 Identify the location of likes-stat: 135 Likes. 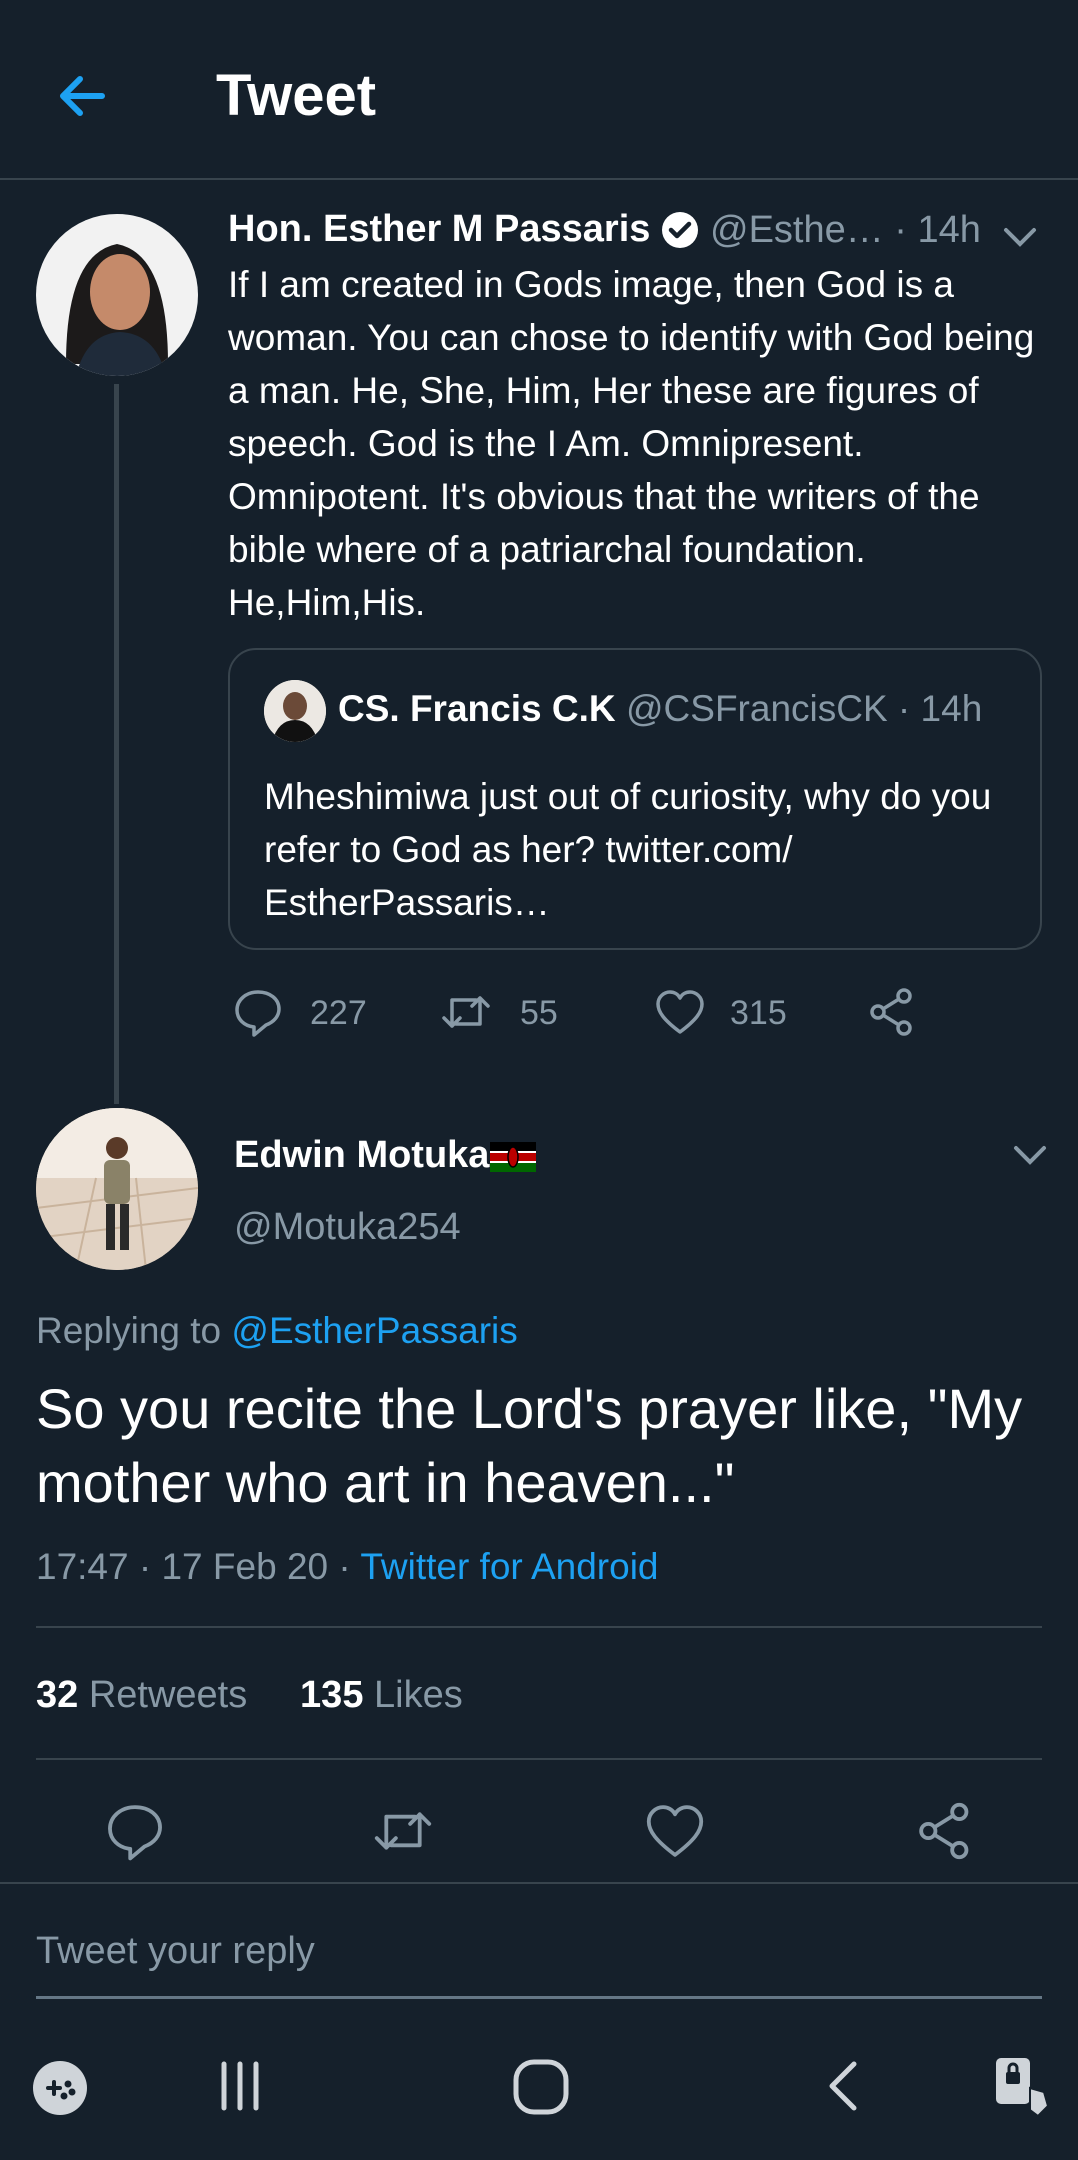
(381, 1695).